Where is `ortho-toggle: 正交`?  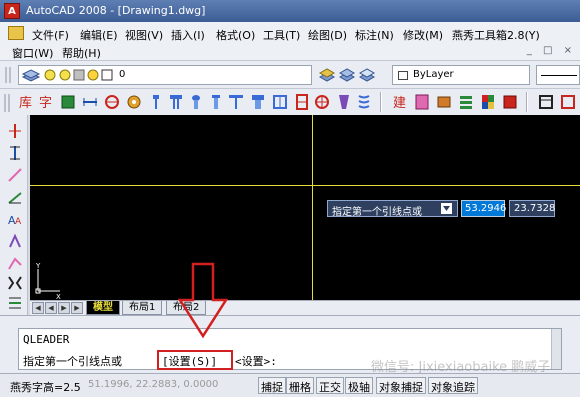
ortho-toggle: 正交 is located at coordinates (330, 385).